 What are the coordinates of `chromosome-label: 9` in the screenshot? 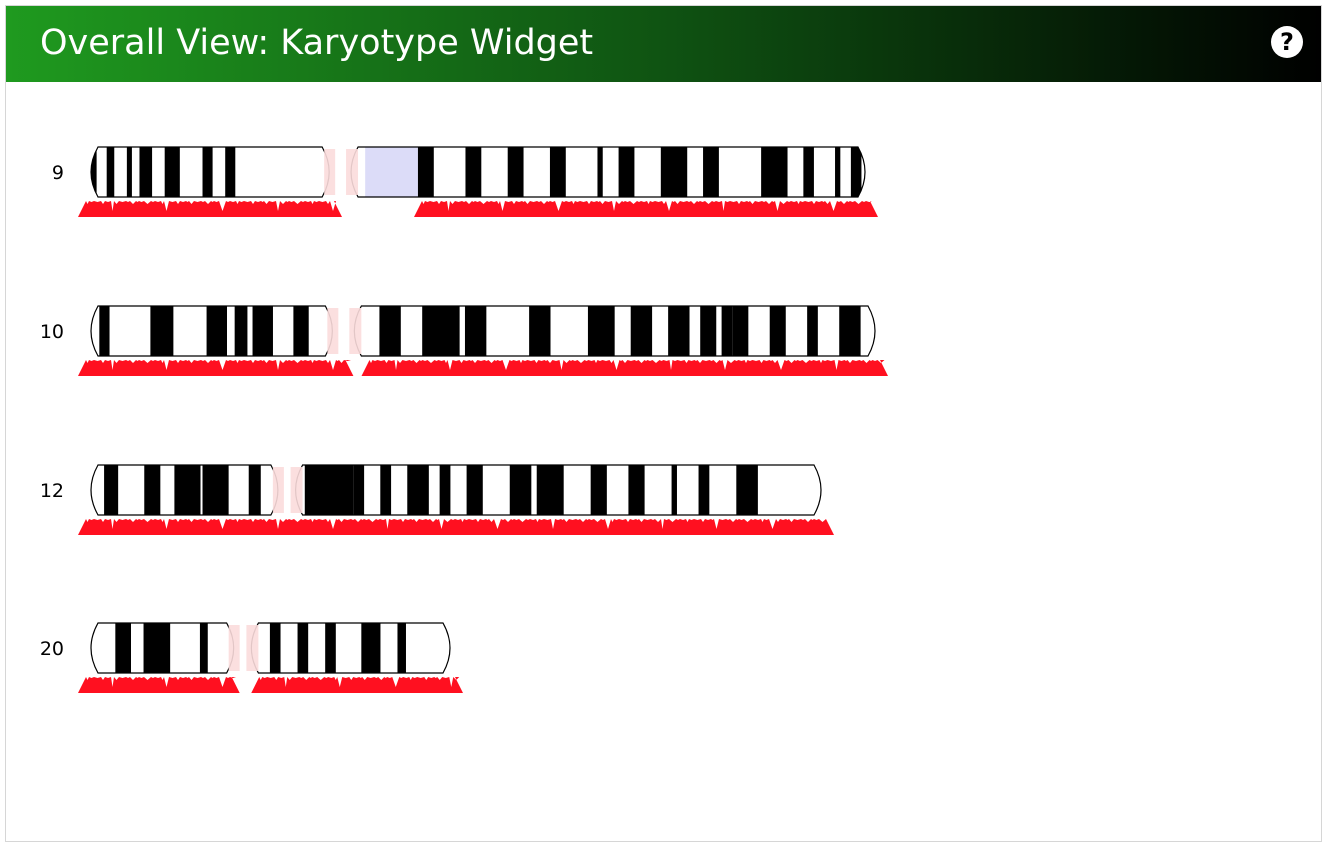 It's located at (58, 173).